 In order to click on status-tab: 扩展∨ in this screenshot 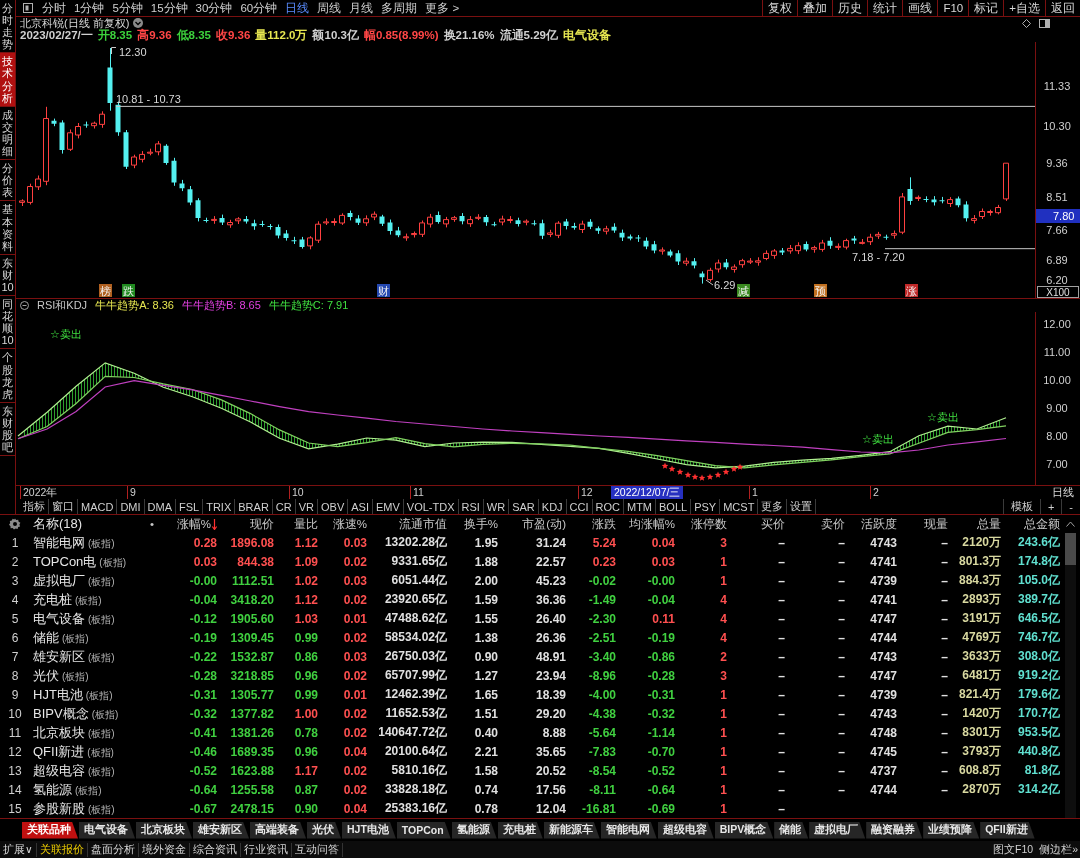, I will do `click(18, 849)`.